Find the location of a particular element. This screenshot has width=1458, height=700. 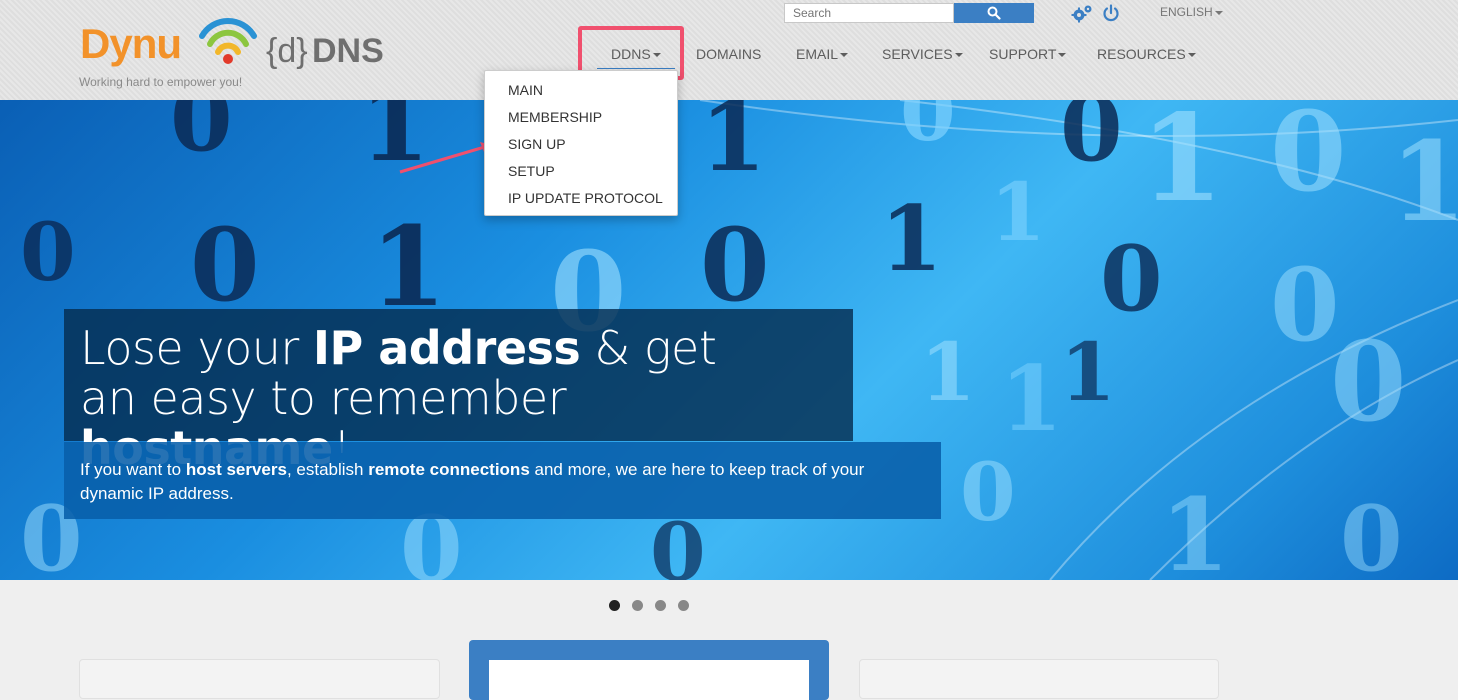

feature-panel-center-inner is located at coordinates (649, 680).